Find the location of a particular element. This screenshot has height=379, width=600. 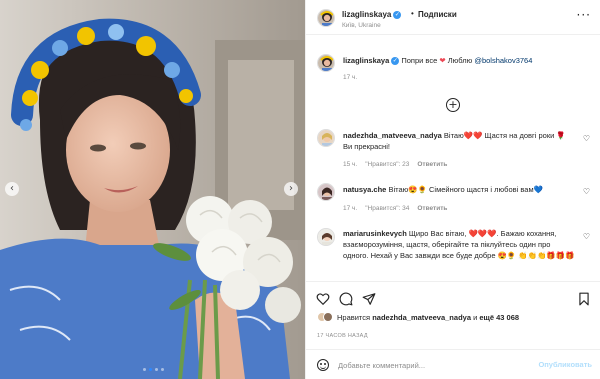

more-options-icon: ··· is located at coordinates (584, 15).